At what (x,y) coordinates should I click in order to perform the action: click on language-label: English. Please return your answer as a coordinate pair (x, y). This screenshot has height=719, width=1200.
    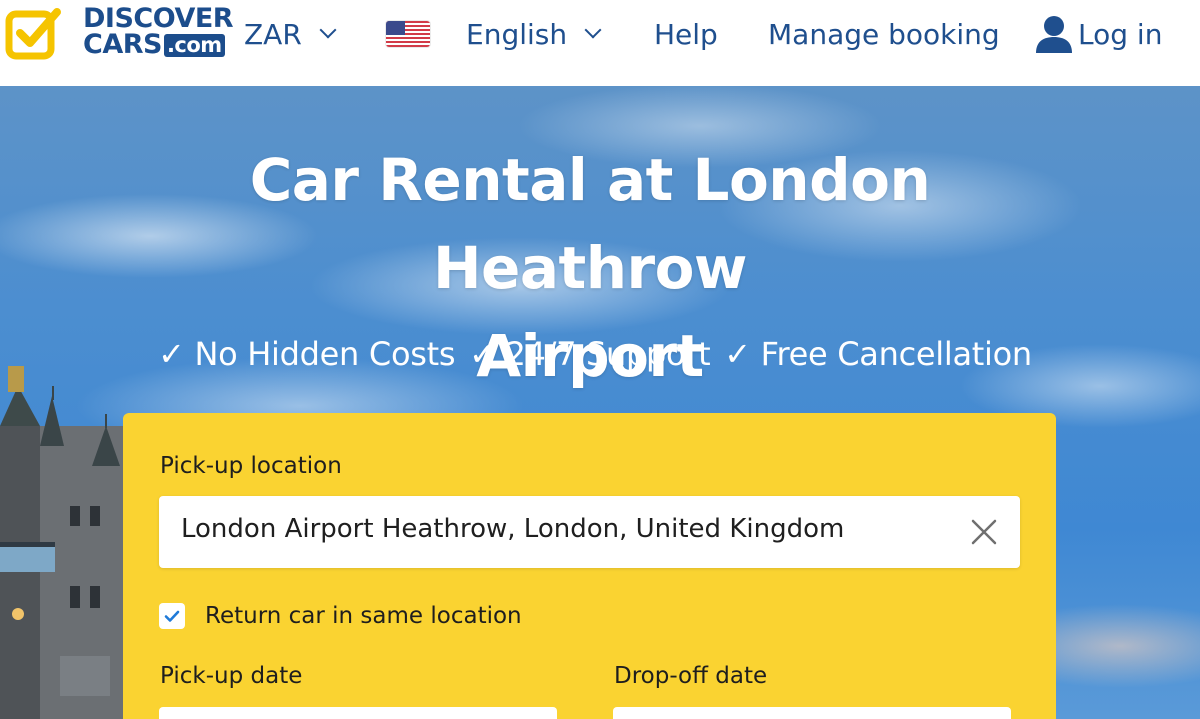
    Looking at the image, I should click on (517, 34).